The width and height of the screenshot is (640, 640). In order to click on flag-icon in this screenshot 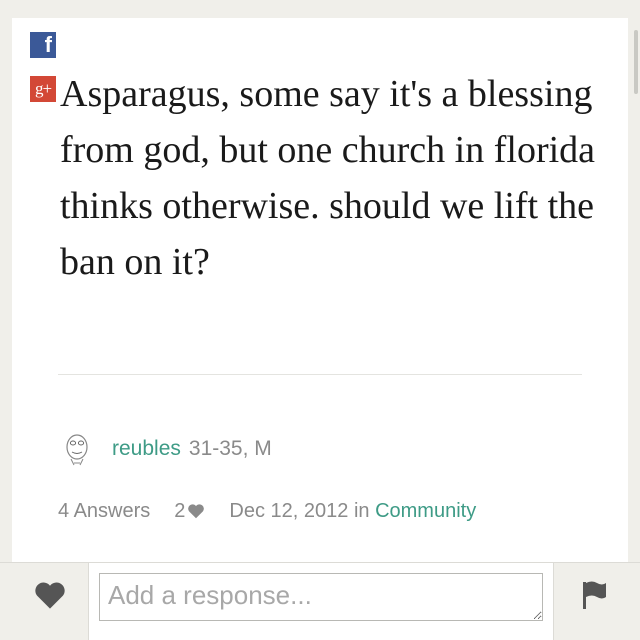, I will do `click(594, 595)`.